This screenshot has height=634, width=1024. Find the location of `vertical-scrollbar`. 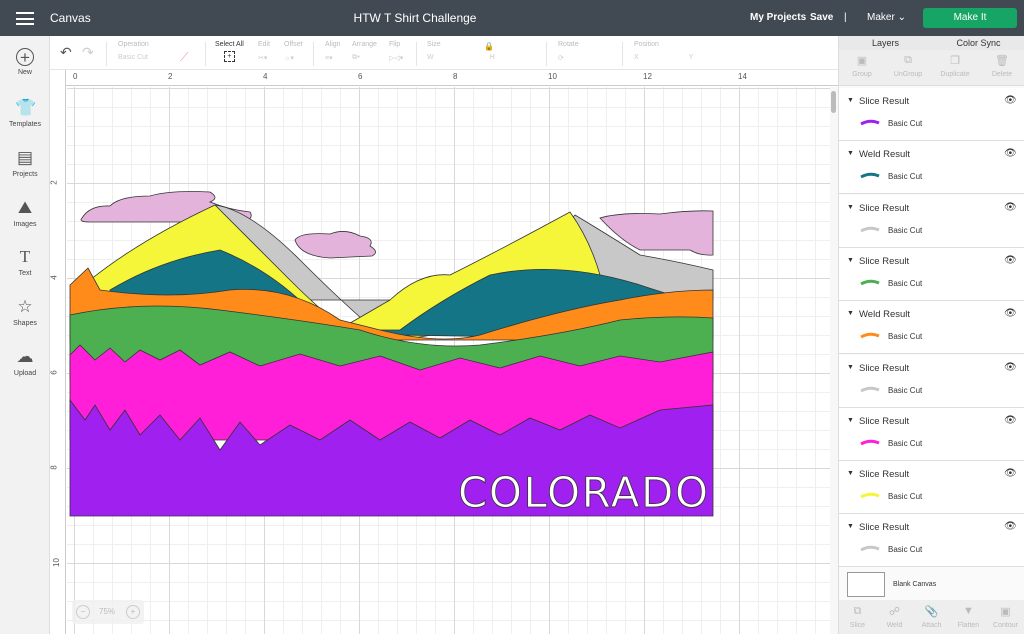

vertical-scrollbar is located at coordinates (834, 360).